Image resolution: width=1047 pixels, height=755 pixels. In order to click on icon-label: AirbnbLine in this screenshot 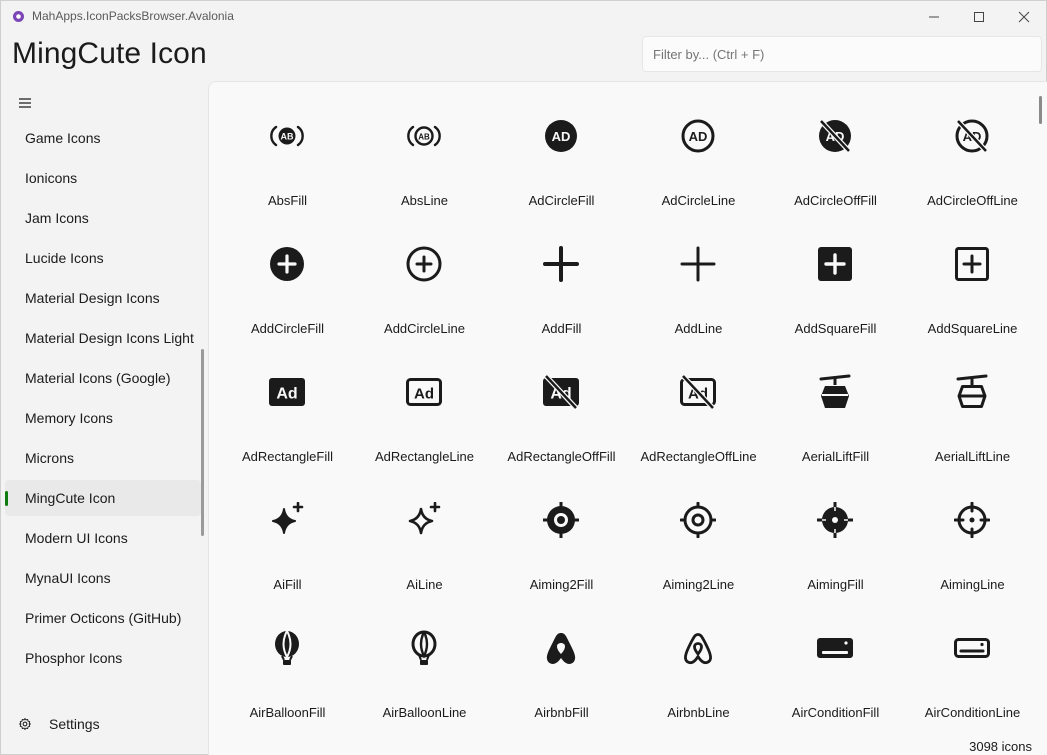, I will do `click(698, 712)`.